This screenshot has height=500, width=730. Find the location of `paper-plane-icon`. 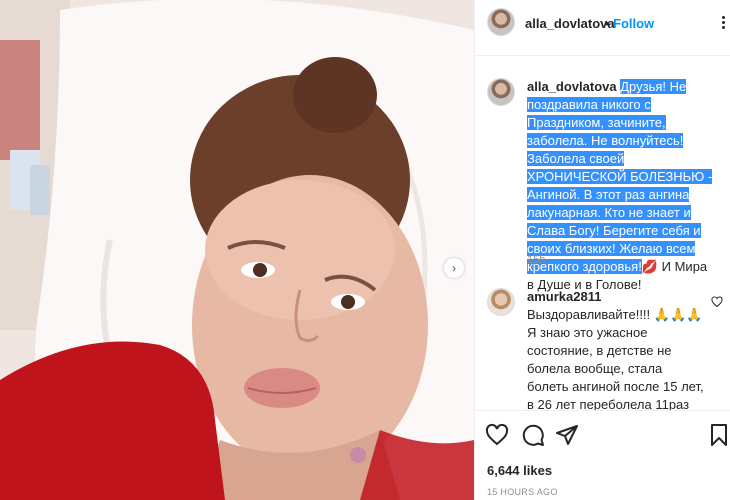

paper-plane-icon is located at coordinates (567, 435).